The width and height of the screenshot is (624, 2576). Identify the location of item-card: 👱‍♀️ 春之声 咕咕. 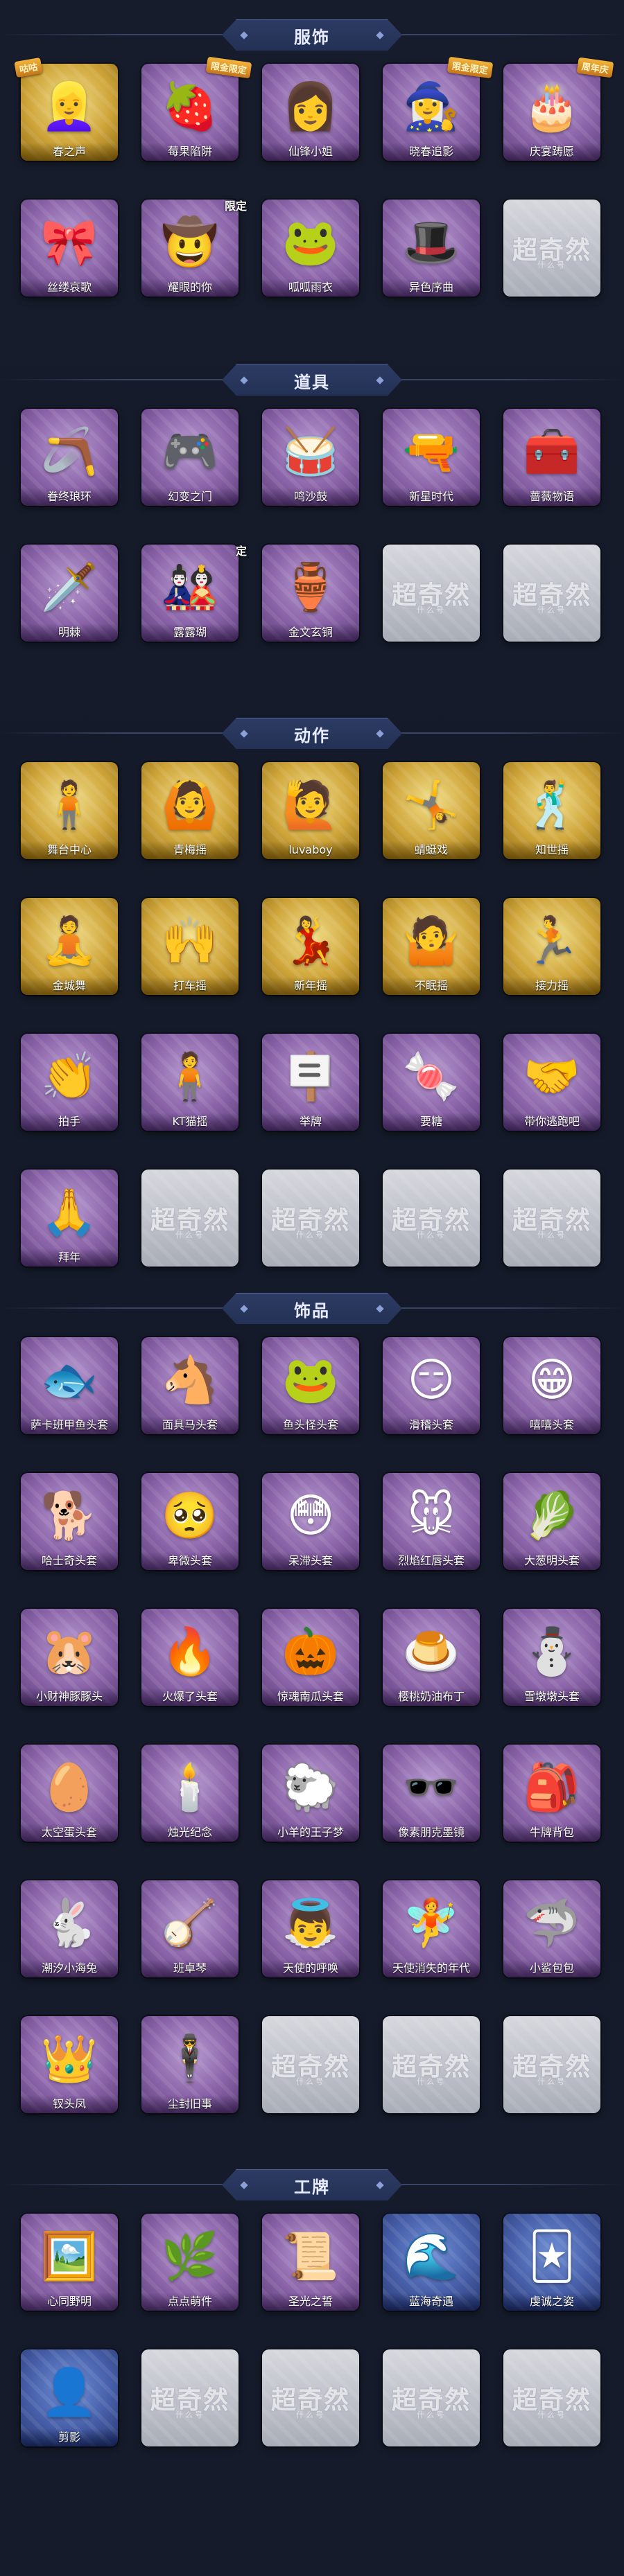
(69, 112).